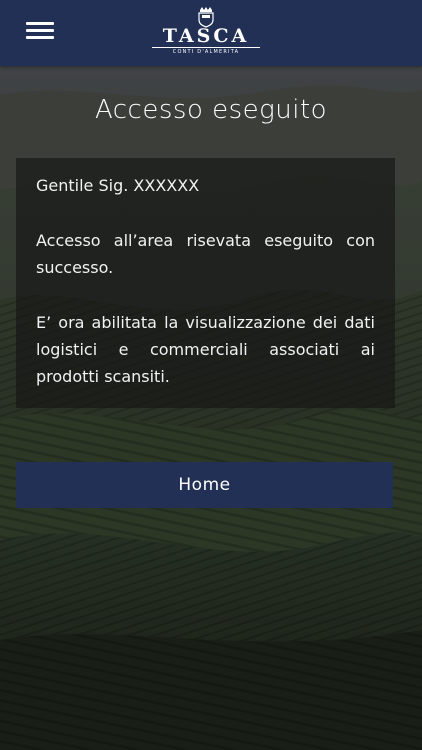 The image size is (422, 750). I want to click on logo-name: TASCA, so click(206, 36).